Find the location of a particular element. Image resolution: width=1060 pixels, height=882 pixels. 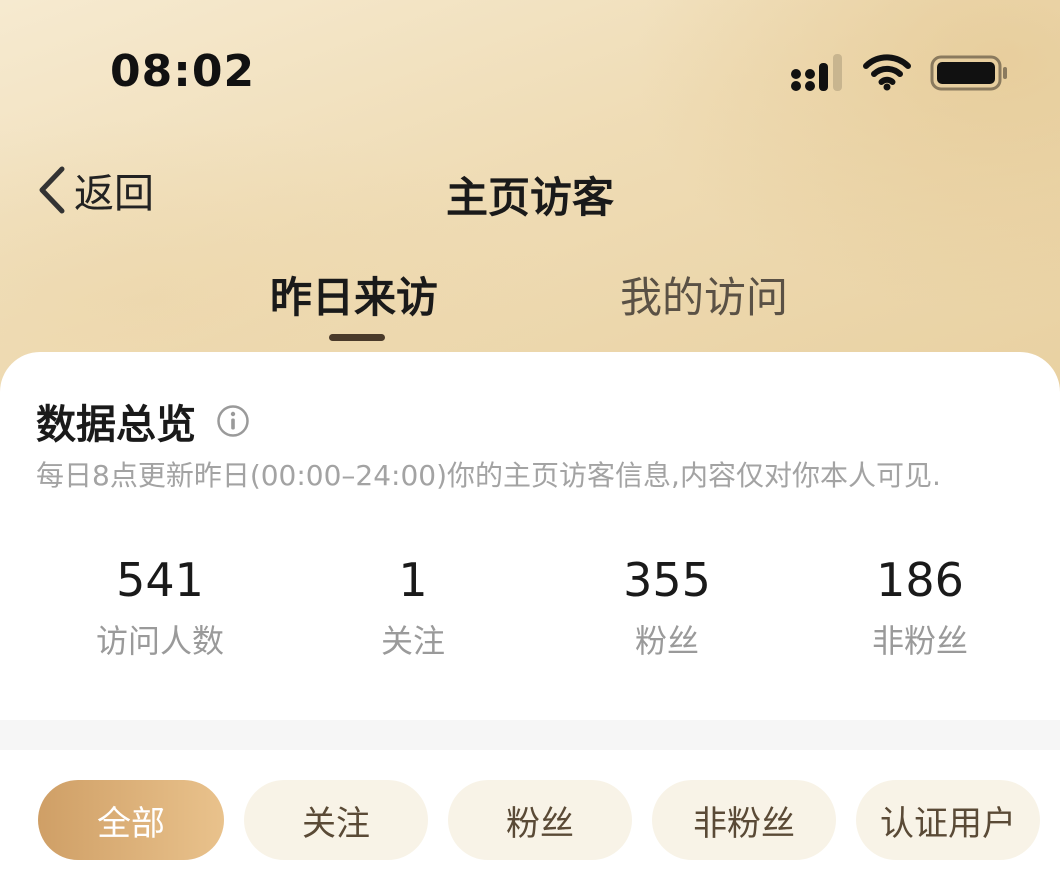

filter-fans-chip: 粉丝 is located at coordinates (540, 820).